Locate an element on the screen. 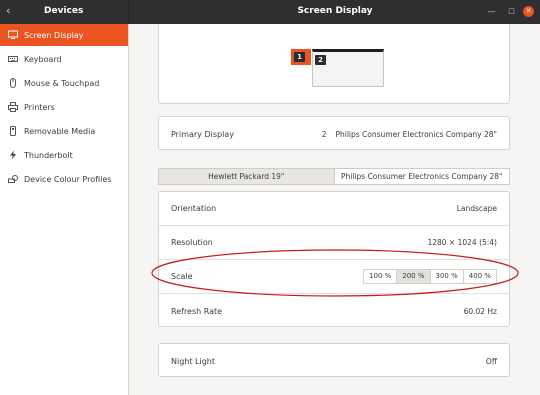  monitor-1-badge: 1 is located at coordinates (299, 57).